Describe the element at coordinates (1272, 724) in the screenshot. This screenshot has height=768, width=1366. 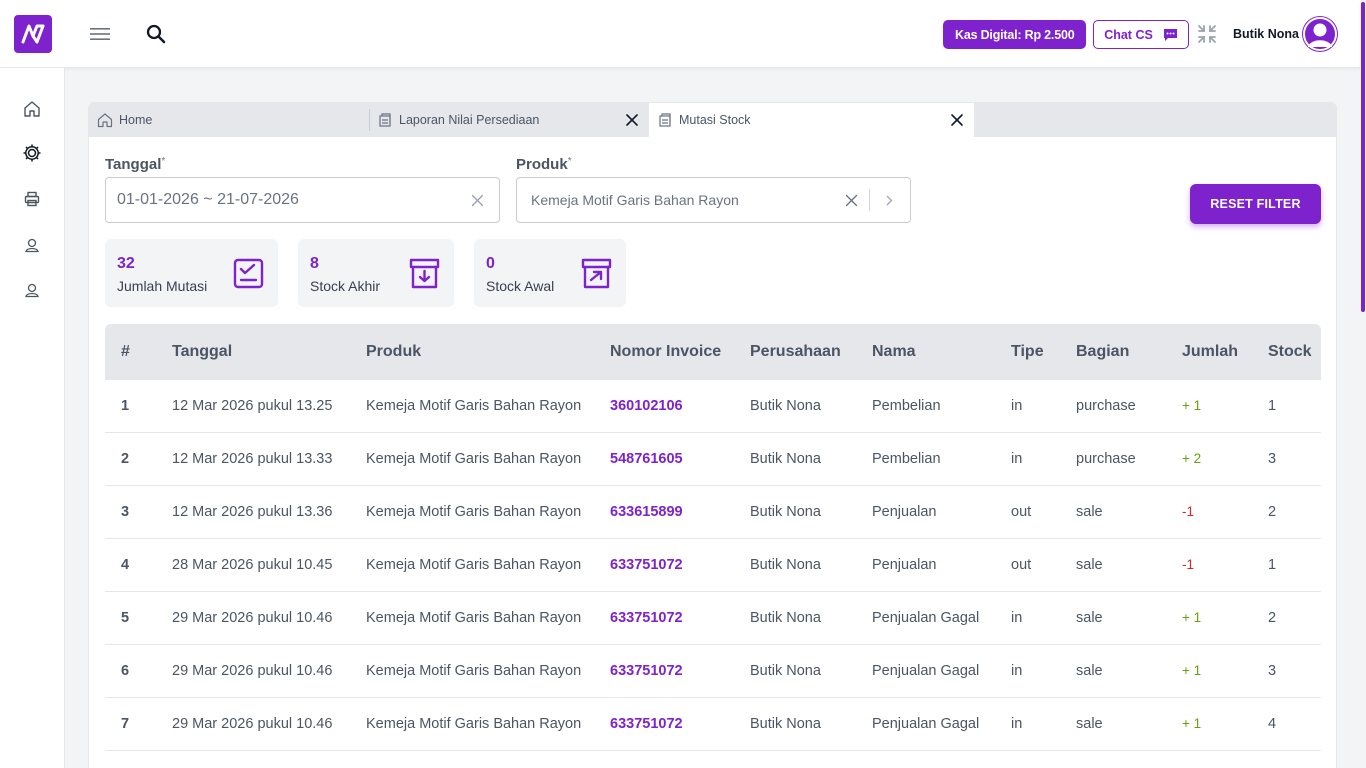
I see `row-stock: 4` at that location.